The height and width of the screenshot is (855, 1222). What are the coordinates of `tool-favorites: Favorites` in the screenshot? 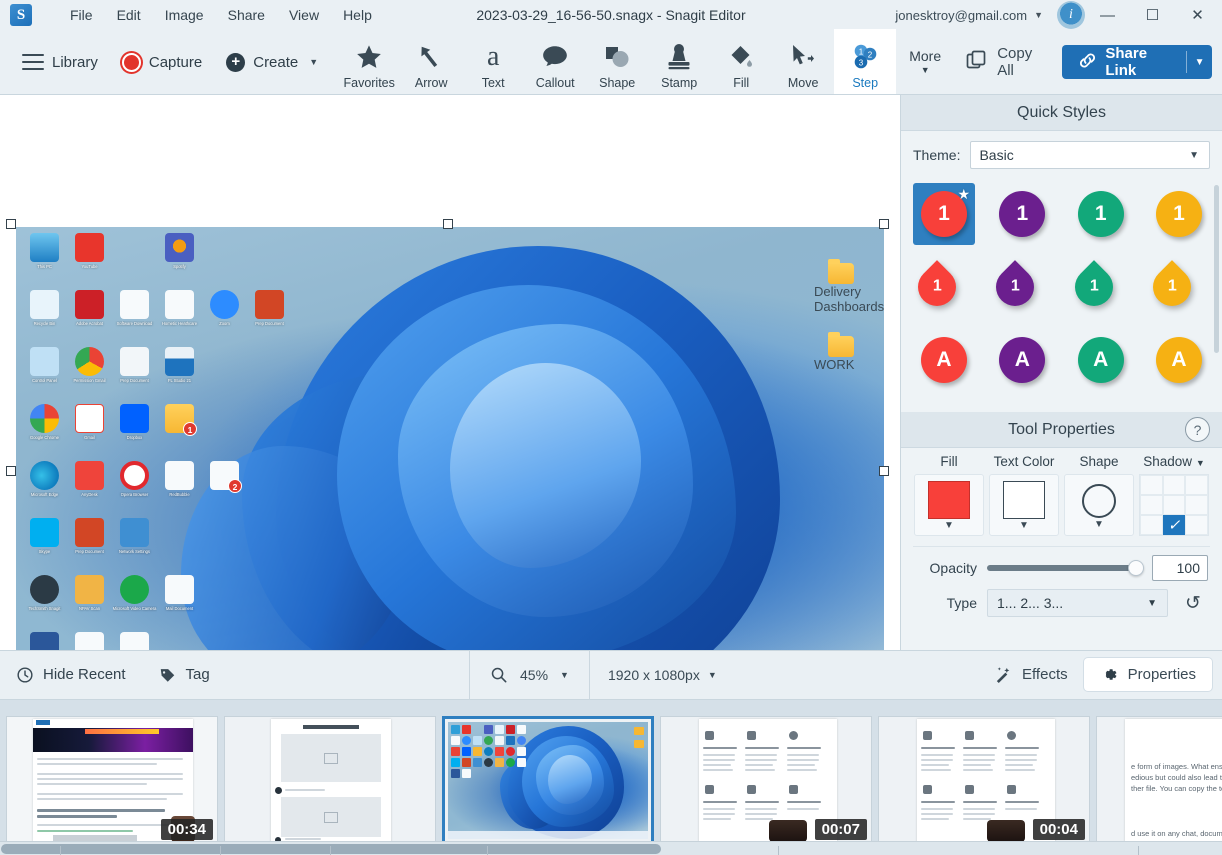 It's located at (369, 61).